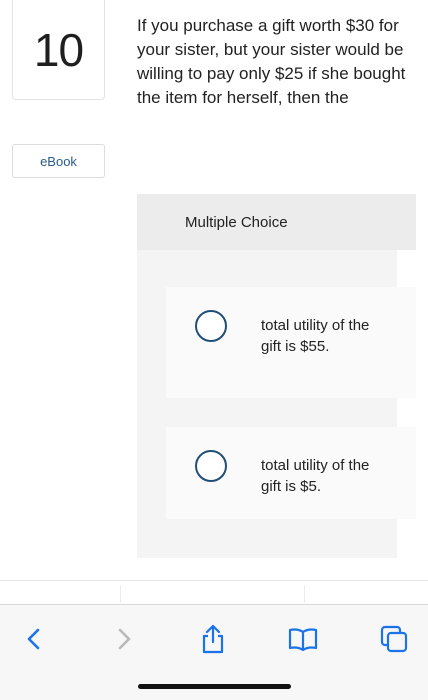 The width and height of the screenshot is (428, 700). I want to click on home-indicator, so click(214, 686).